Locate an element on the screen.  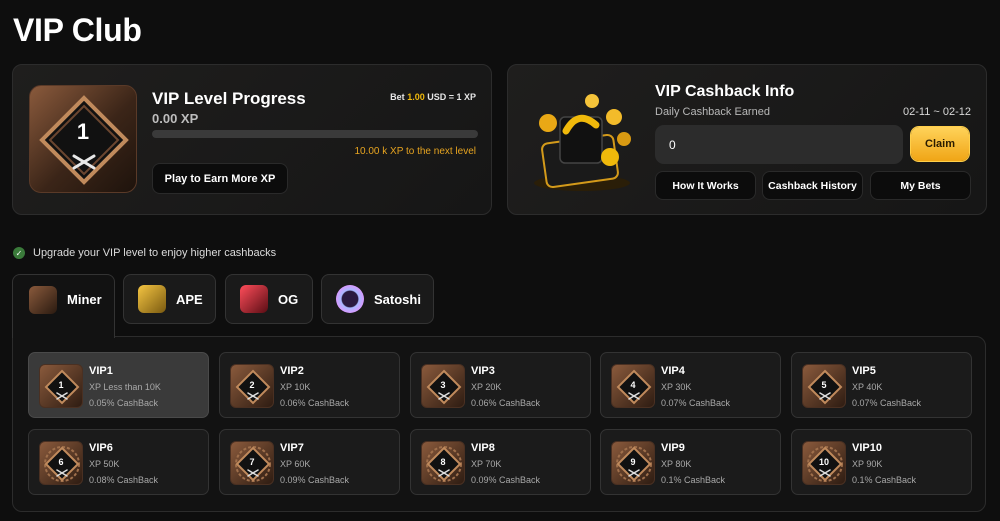
xp-rate-prefix: Bet is located at coordinates (399, 97).